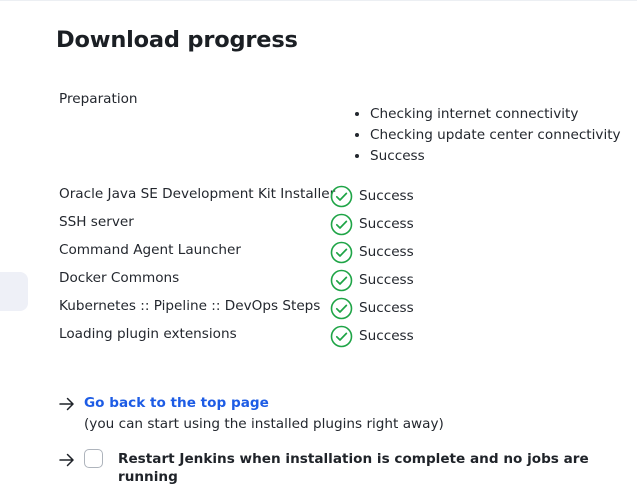  I want to click on restart-checkbox, so click(93, 458).